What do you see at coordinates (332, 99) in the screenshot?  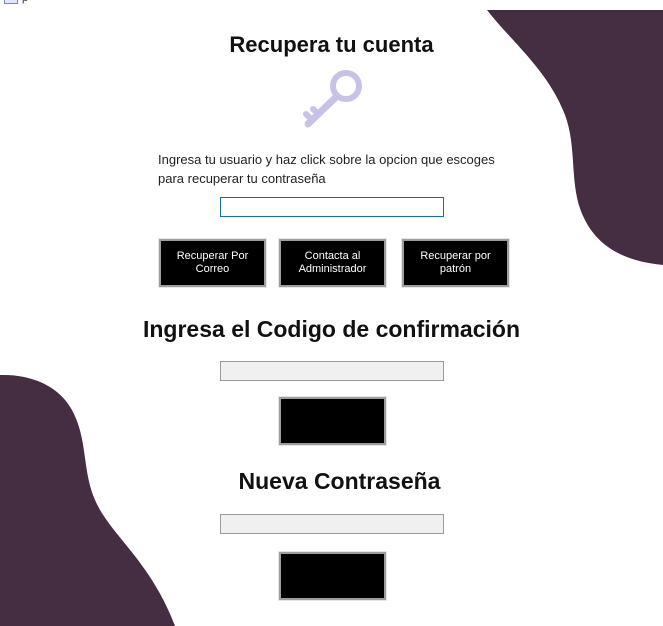 I see `key-icon` at bounding box center [332, 99].